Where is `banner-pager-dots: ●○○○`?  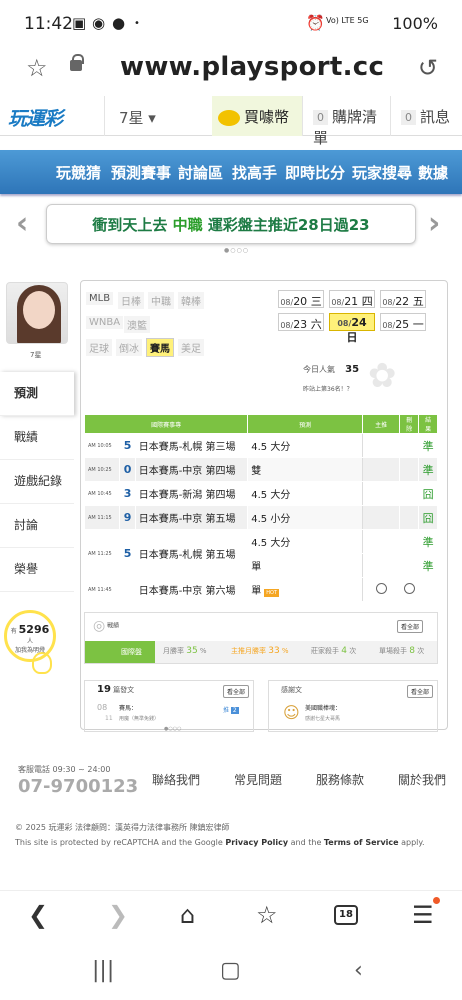
banner-pager-dots: ●○○○ is located at coordinates (236, 250).